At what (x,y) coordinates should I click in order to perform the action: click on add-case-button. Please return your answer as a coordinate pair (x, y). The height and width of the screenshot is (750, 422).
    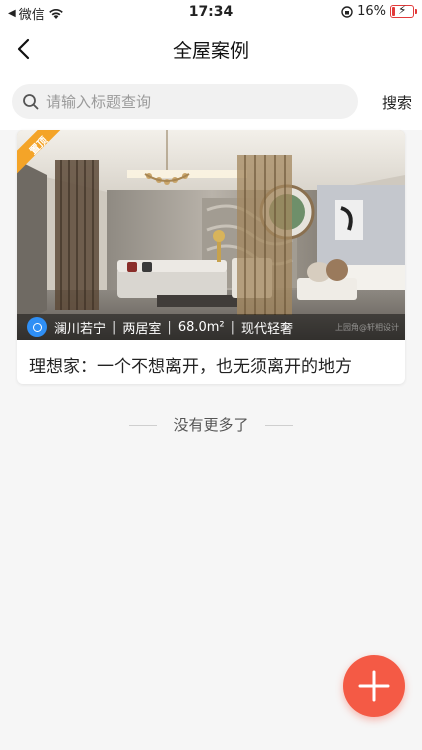
    Looking at the image, I should click on (374, 686).